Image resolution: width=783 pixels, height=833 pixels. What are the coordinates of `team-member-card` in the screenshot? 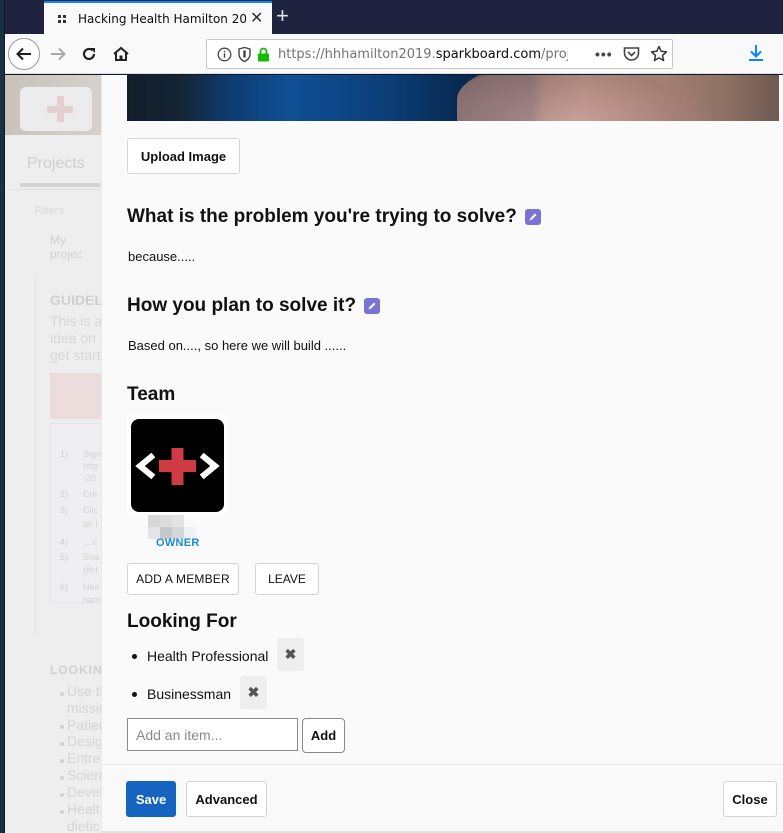 It's located at (177, 465).